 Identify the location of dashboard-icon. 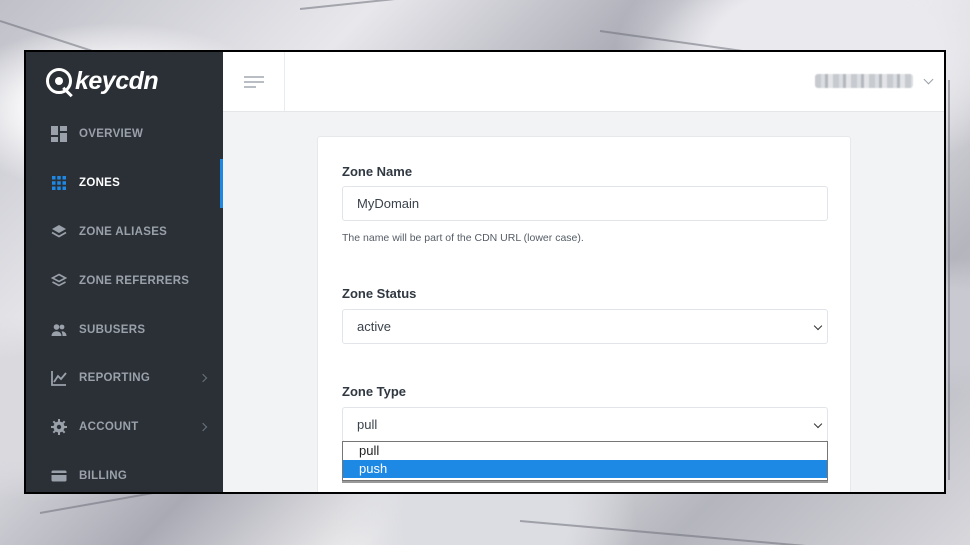
(59, 134).